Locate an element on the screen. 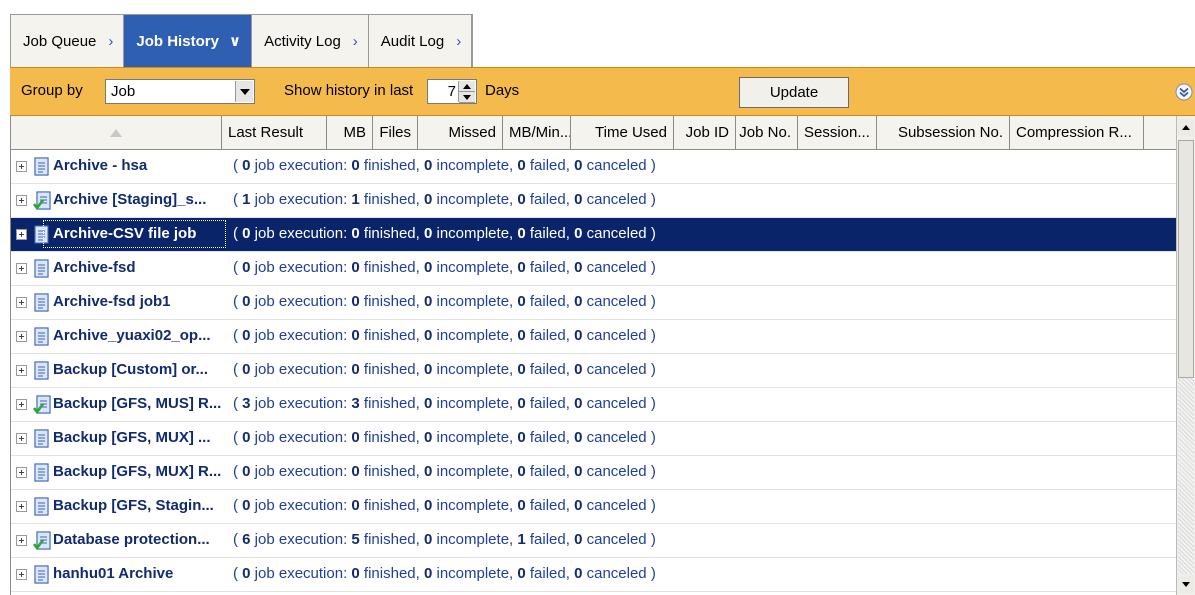 This screenshot has width=1195, height=595. scrollbar-thumb is located at coordinates (1186, 259).